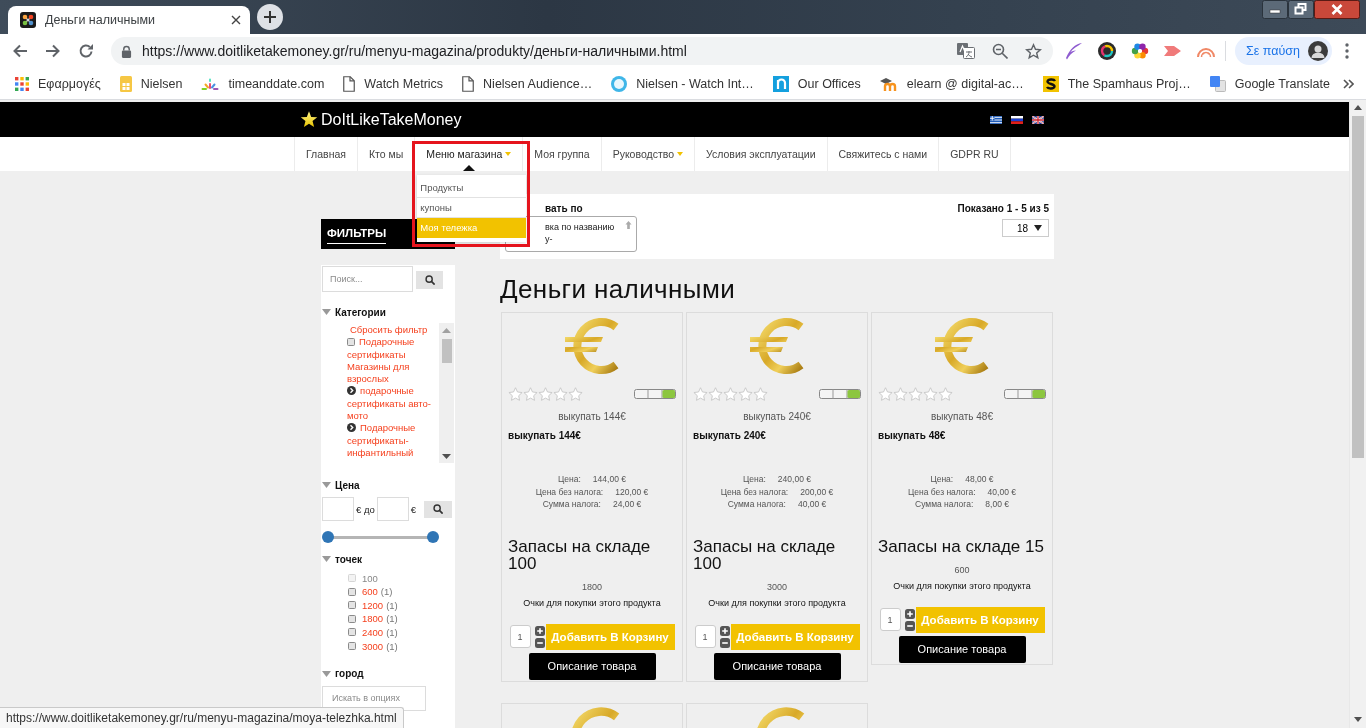  Describe the element at coordinates (129, 20) in the screenshot. I see `browser-tab: Деньги наличными` at that location.